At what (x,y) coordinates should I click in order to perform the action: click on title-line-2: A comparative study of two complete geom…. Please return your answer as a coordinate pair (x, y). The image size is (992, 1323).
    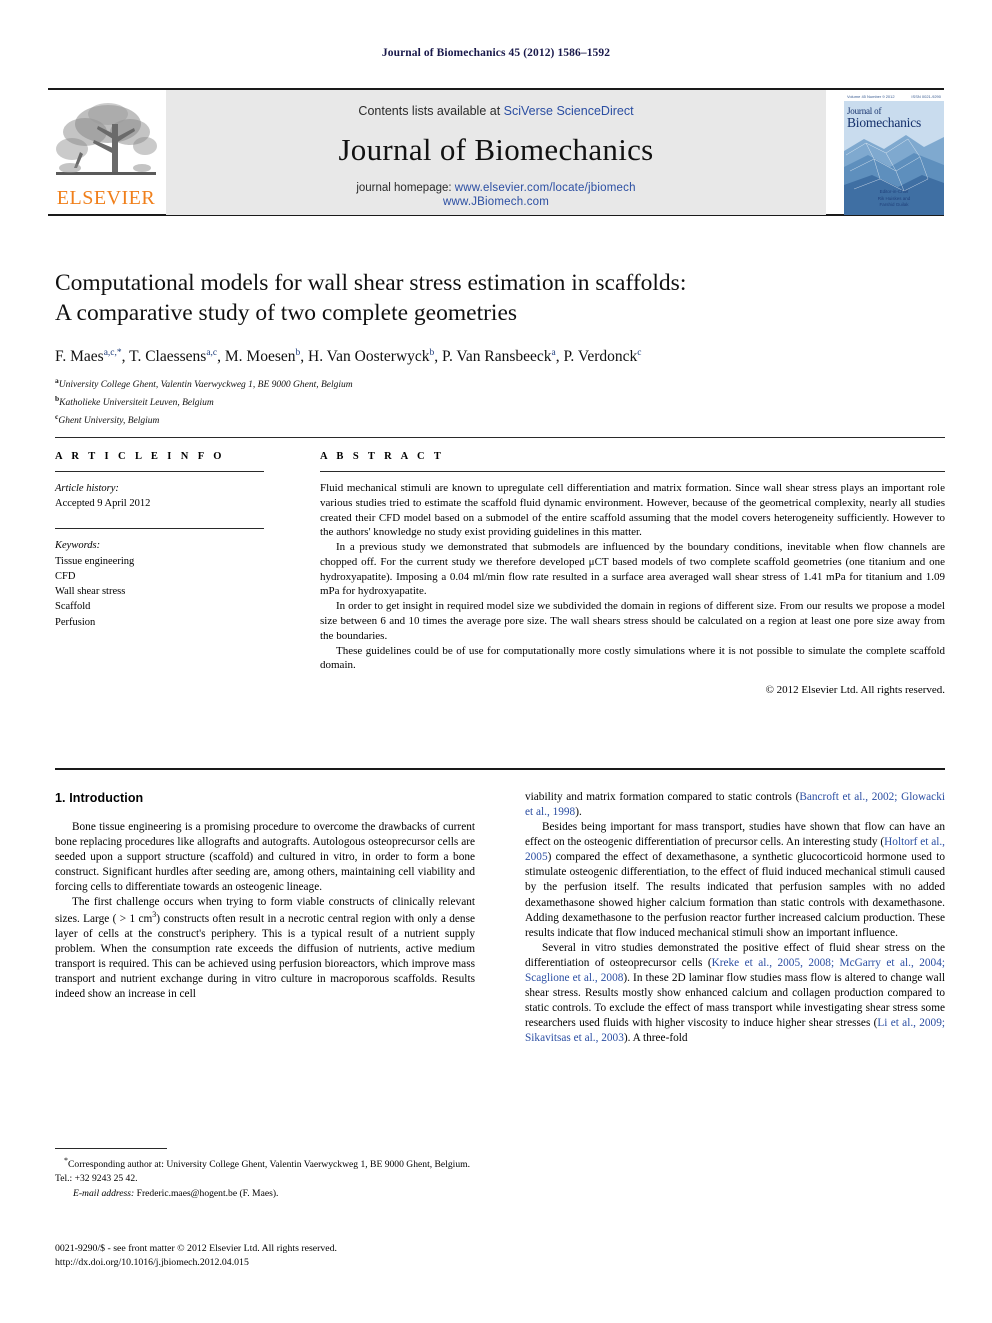
    Looking at the image, I should click on (286, 313).